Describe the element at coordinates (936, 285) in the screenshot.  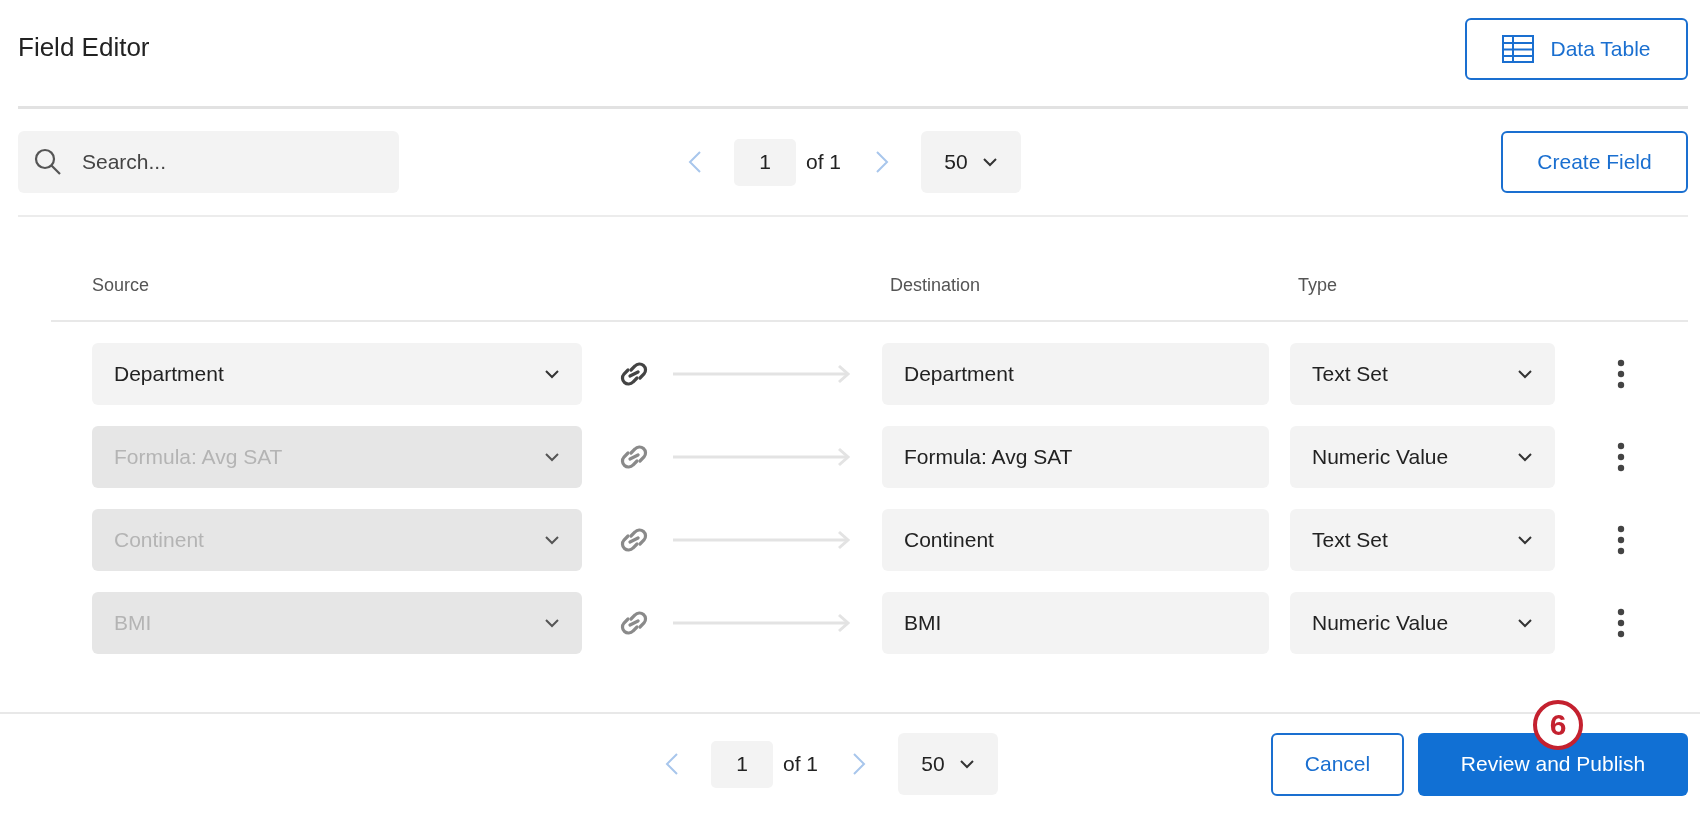
I see `column-header: Destination` at that location.